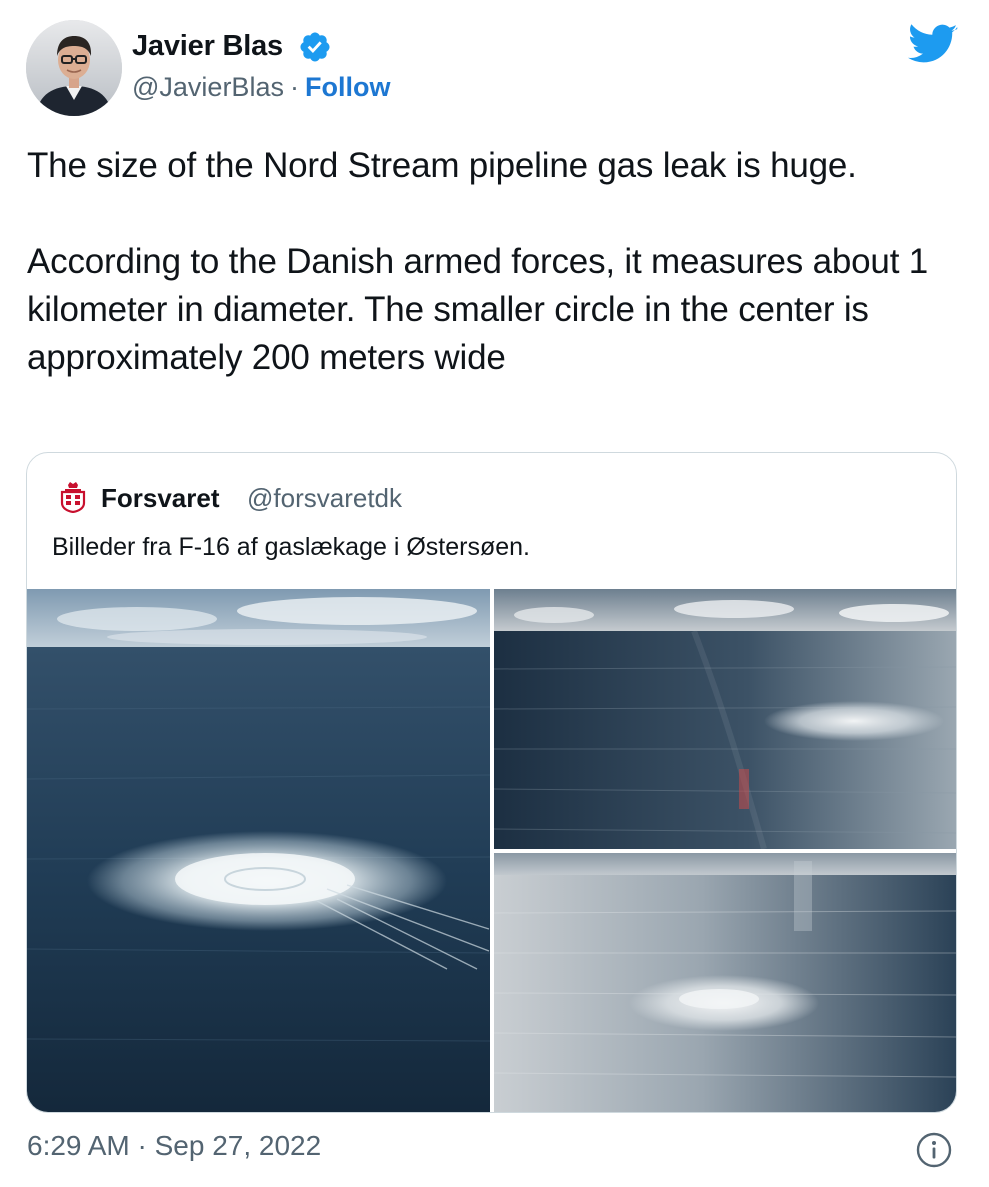 The image size is (989, 1187). Describe the element at coordinates (315, 47) in the screenshot. I see `verified-badge-icon` at that location.